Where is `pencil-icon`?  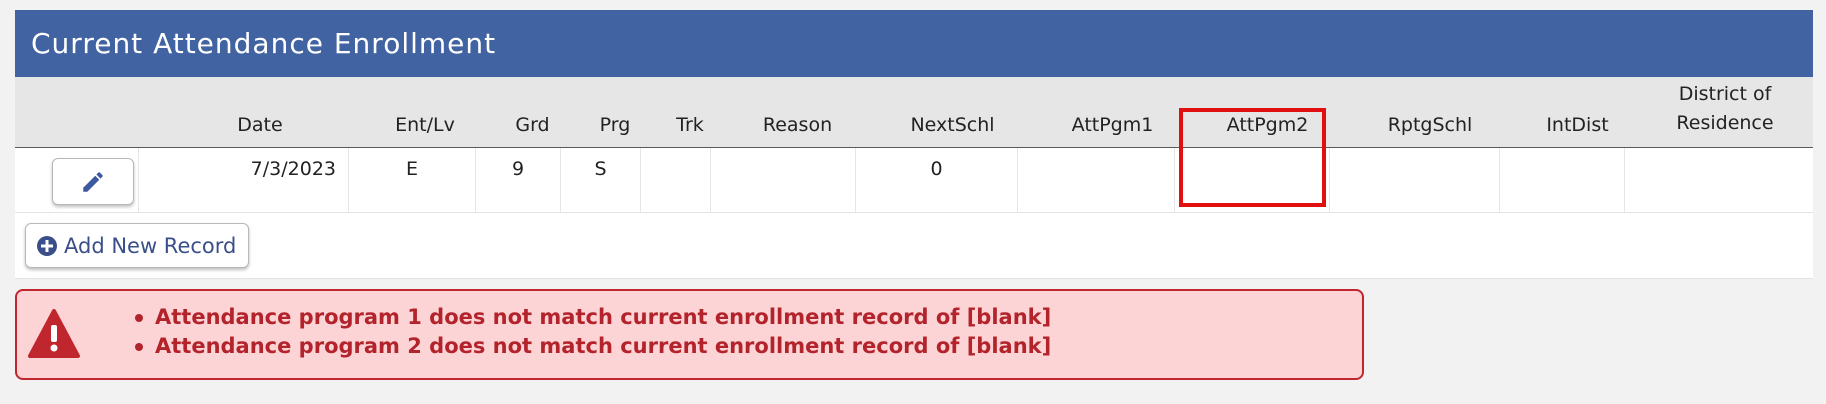
pencil-icon is located at coordinates (93, 181).